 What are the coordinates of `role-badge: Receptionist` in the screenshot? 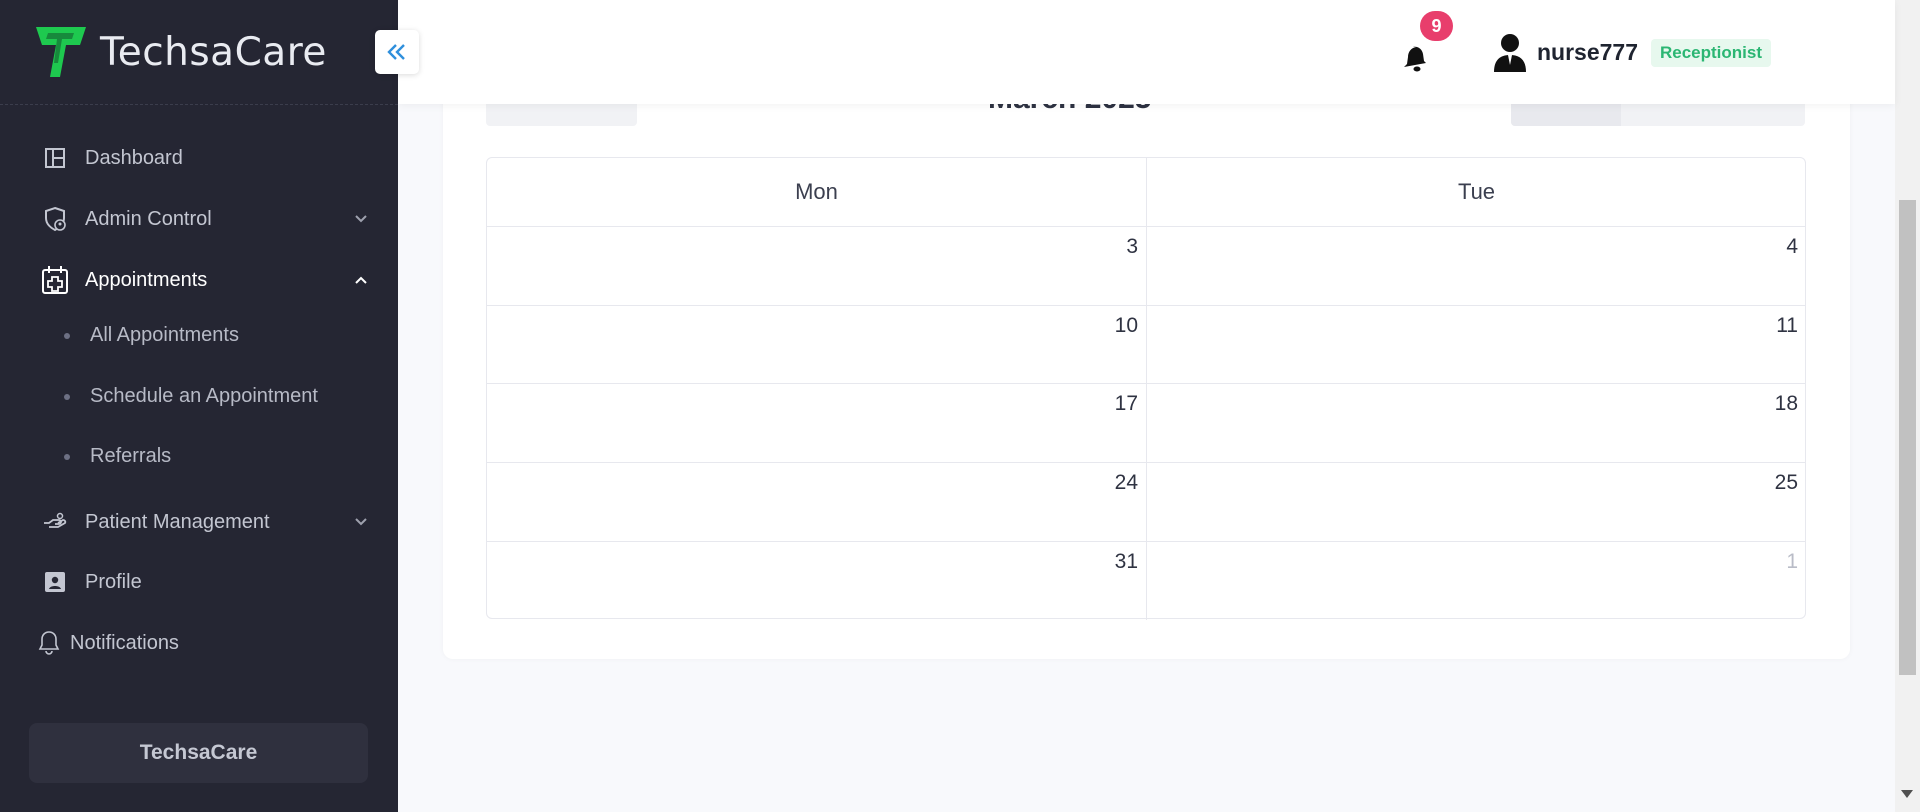 It's located at (1711, 53).